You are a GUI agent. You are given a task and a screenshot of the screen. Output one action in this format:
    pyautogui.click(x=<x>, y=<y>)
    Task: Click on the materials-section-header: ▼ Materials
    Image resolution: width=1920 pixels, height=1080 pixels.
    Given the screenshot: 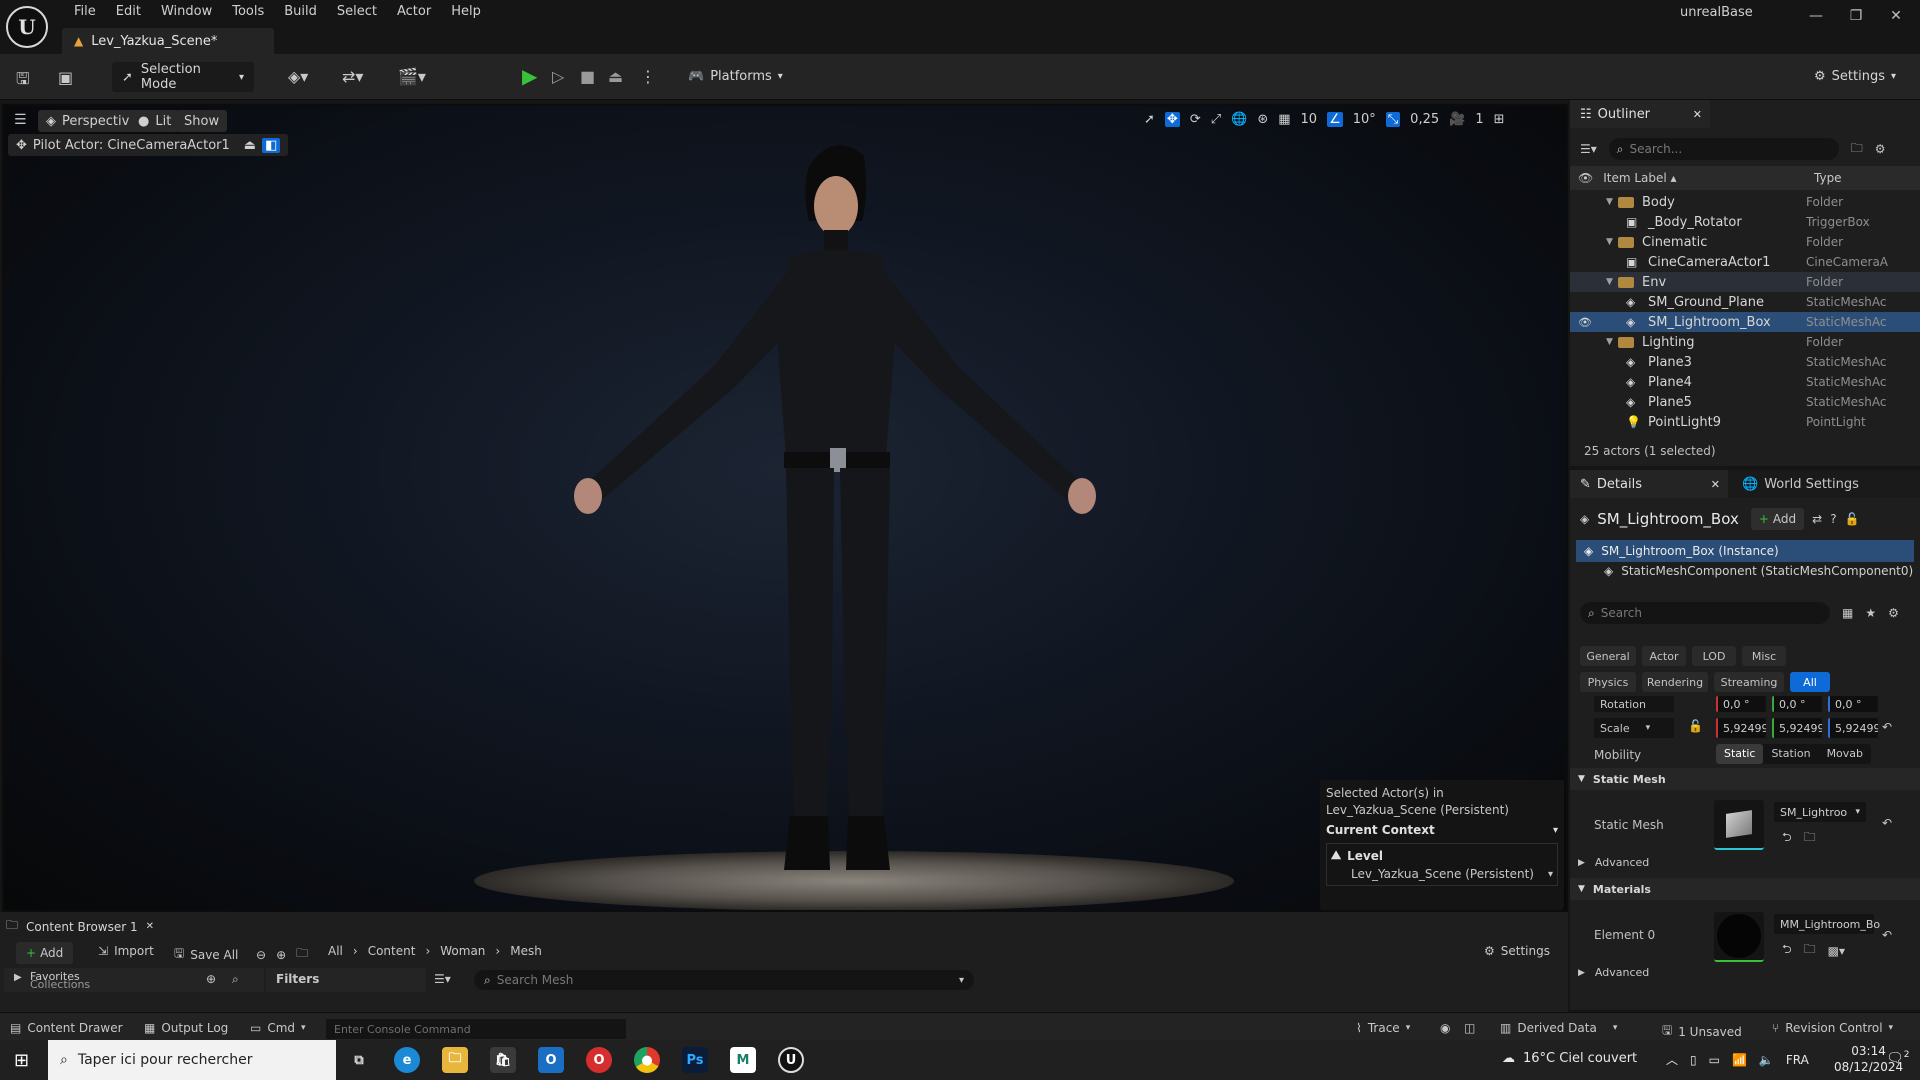 What is the action you would take?
    pyautogui.click(x=1745, y=889)
    